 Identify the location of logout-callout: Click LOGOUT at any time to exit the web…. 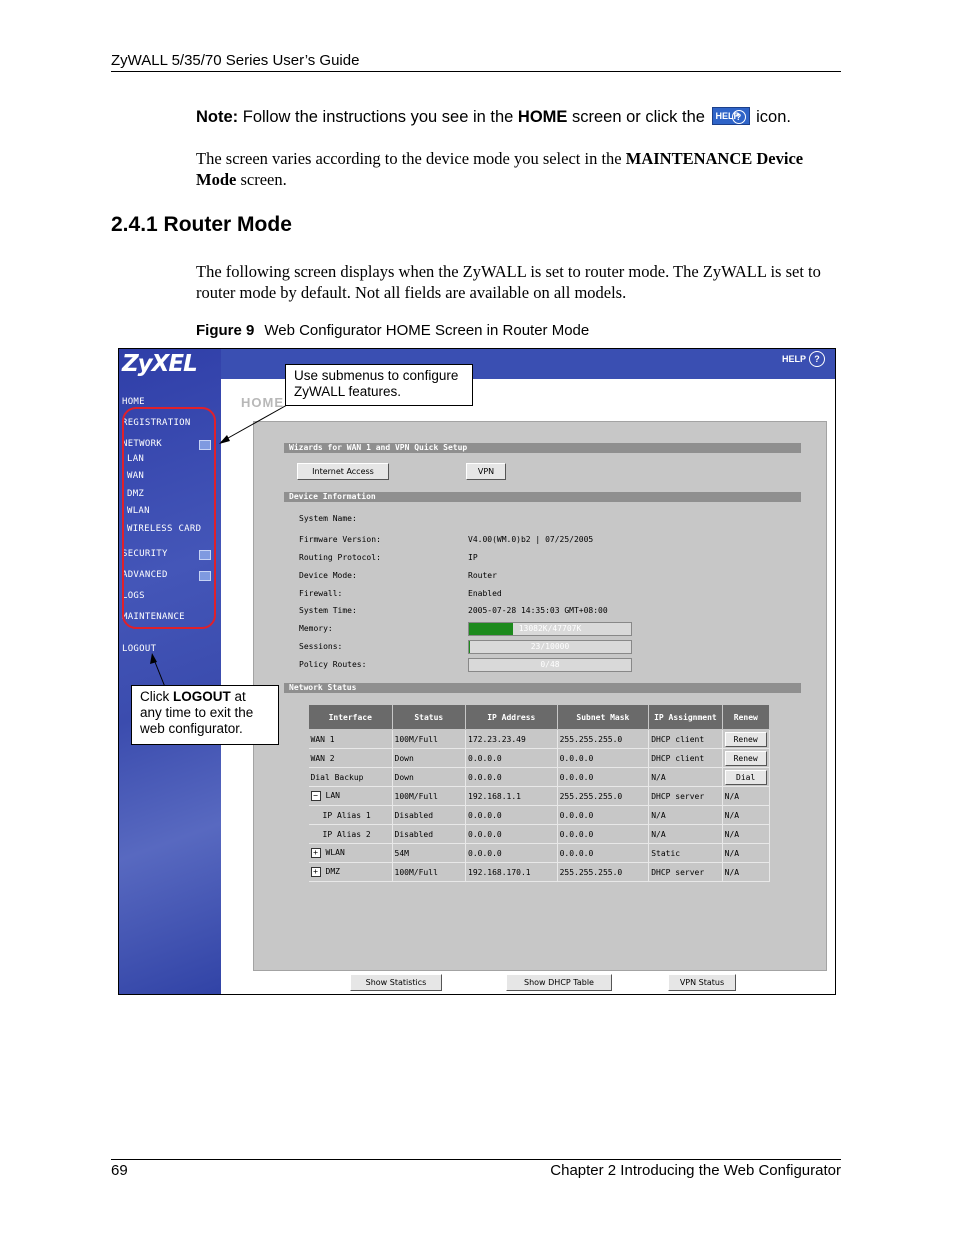
(205, 715).